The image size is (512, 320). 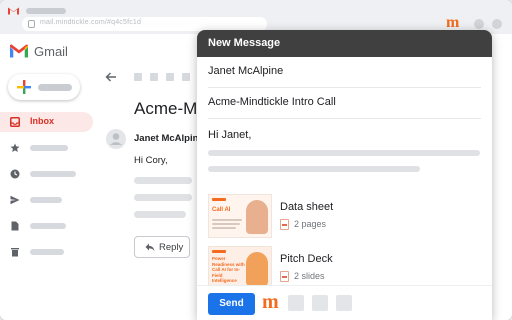 What do you see at coordinates (15, 200) in the screenshot?
I see `send-icon` at bounding box center [15, 200].